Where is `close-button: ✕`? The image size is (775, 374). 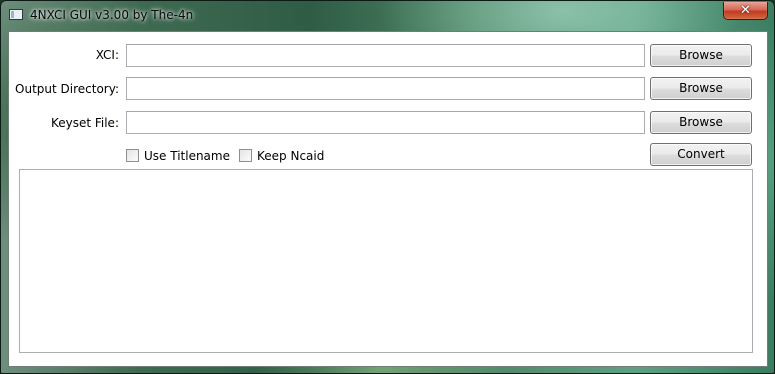 close-button: ✕ is located at coordinates (745, 11).